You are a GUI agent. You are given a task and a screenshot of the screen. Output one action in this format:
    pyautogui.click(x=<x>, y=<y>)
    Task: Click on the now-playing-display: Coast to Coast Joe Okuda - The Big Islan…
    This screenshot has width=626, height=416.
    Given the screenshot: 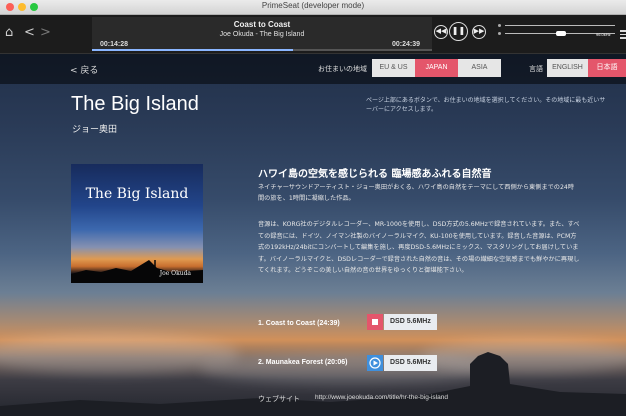 What is the action you would take?
    pyautogui.click(x=262, y=34)
    